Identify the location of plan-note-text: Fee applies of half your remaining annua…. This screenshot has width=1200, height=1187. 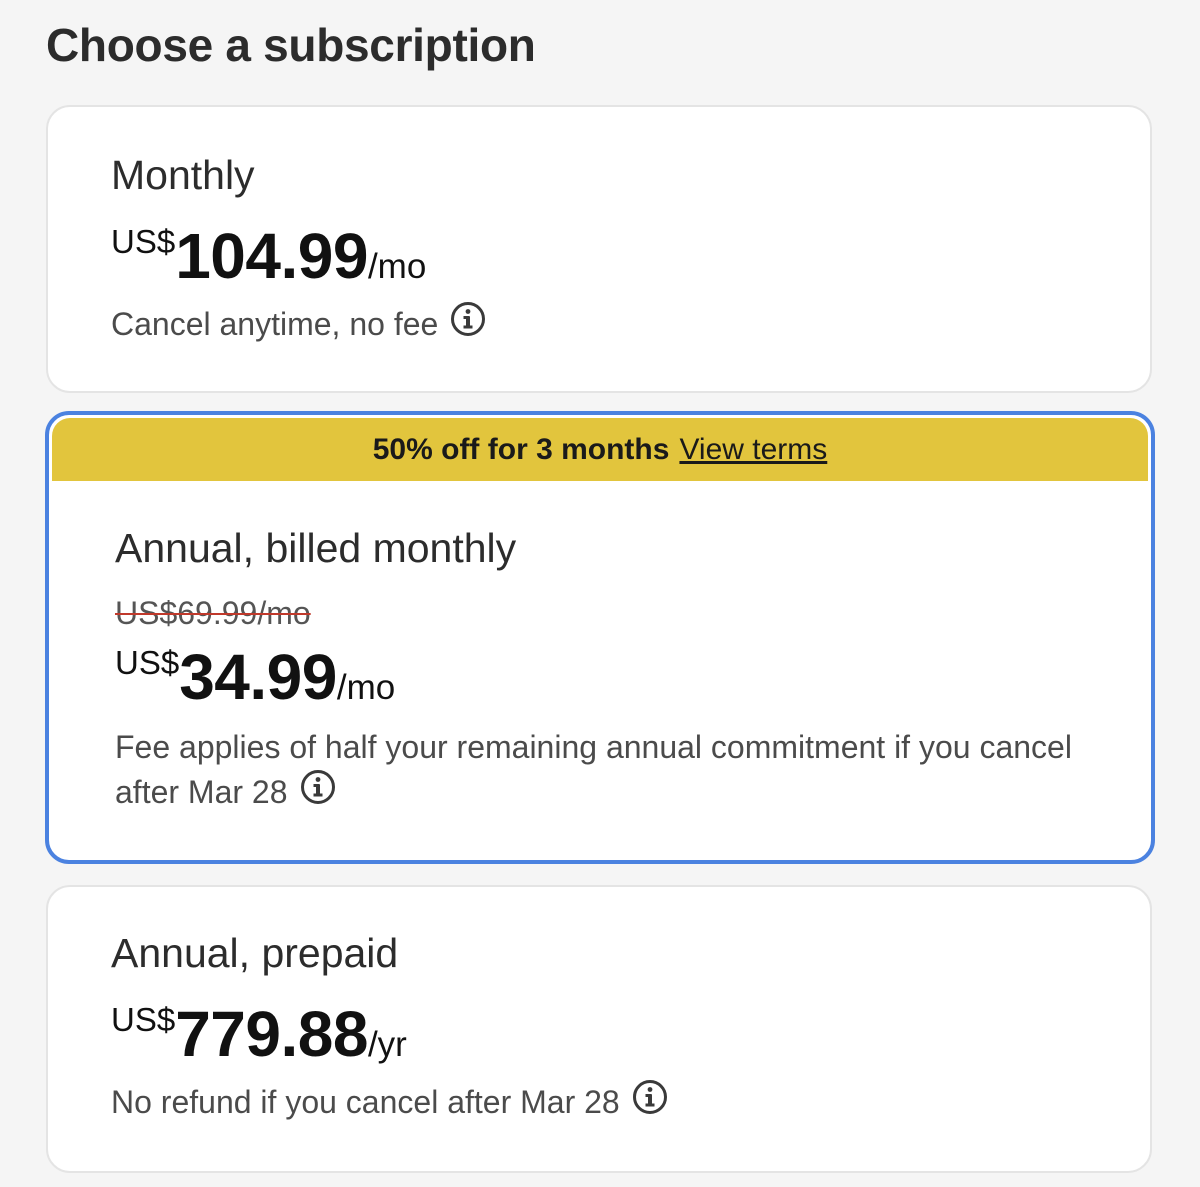
(593, 769).